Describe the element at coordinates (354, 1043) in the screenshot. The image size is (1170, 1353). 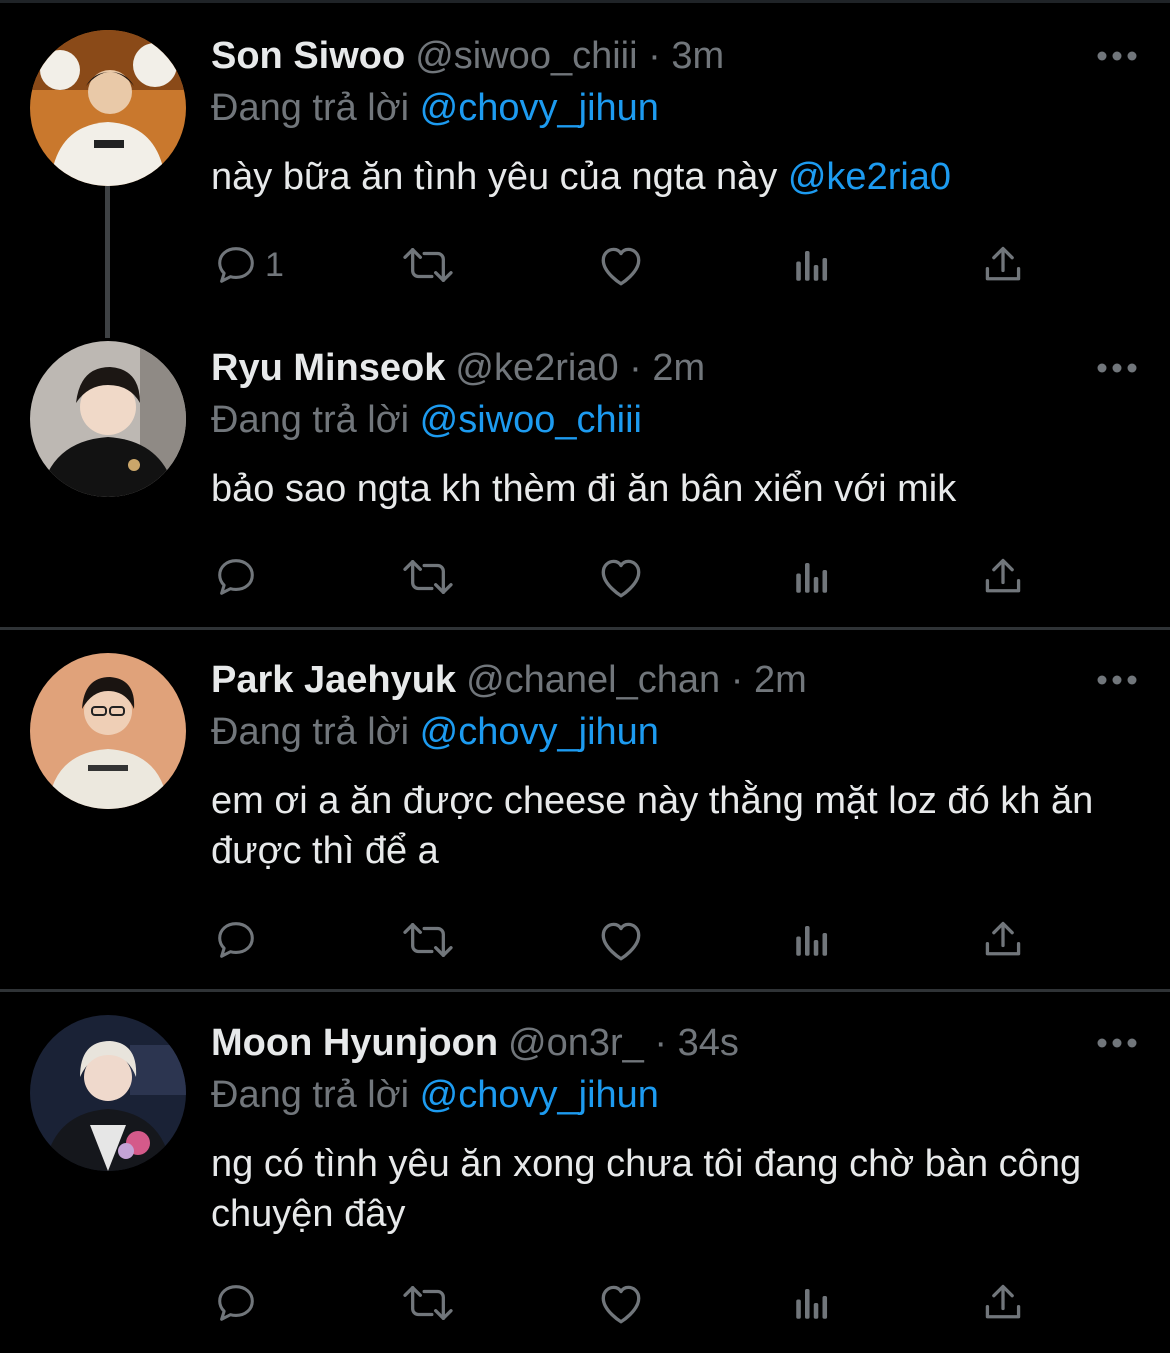
I see `display-name: Moon Hyunjoon` at that location.